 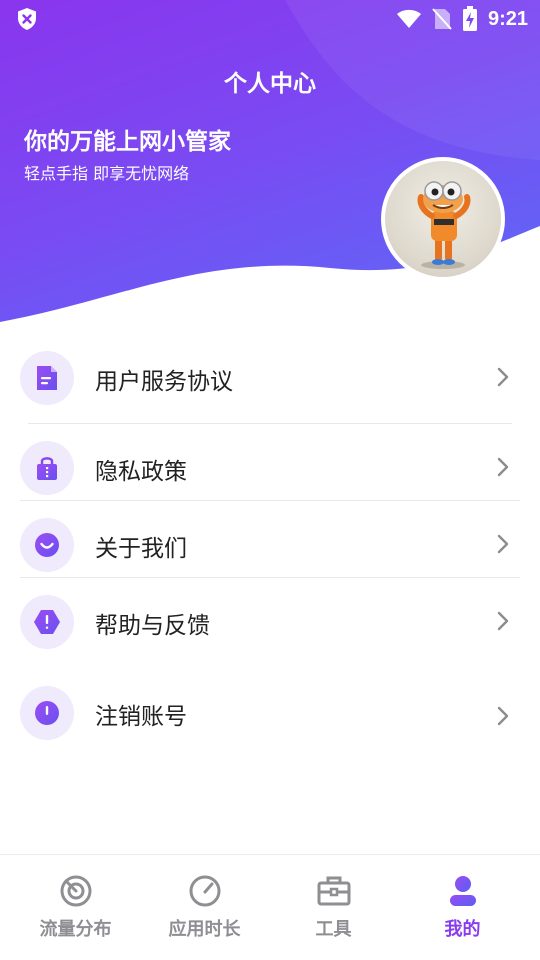 What do you see at coordinates (408, 18) in the screenshot?
I see `wifi-icon` at bounding box center [408, 18].